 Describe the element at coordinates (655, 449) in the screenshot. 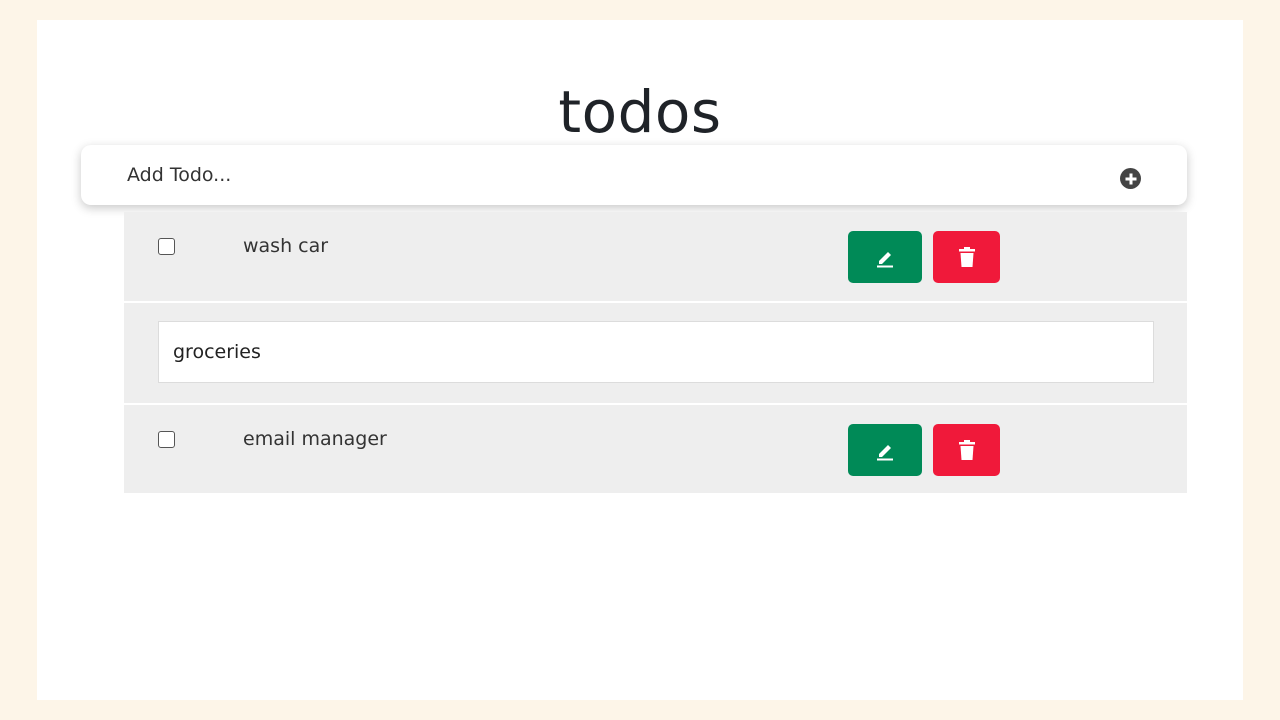

I see `todo-item: email manager` at that location.